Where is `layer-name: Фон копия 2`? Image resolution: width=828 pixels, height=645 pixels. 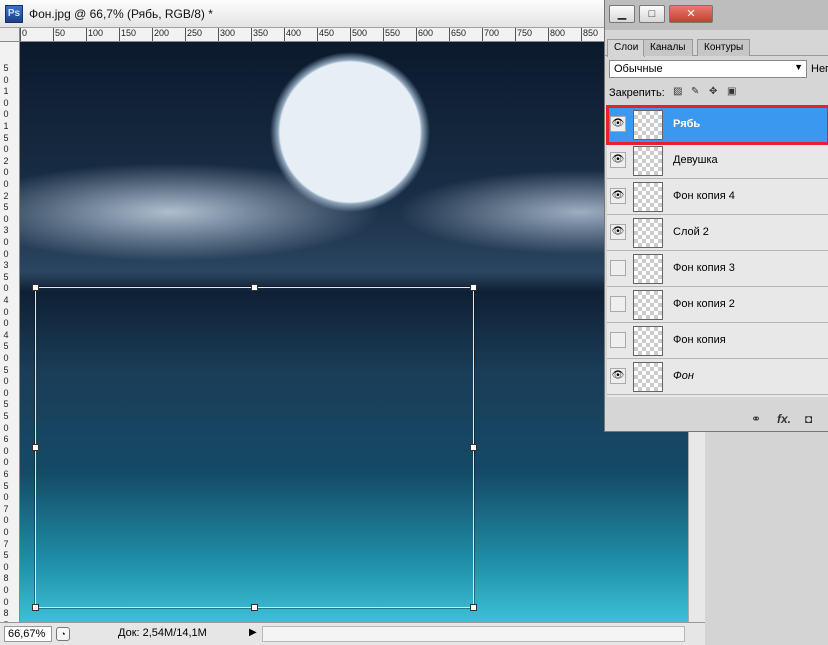 layer-name: Фон копия 2 is located at coordinates (704, 304).